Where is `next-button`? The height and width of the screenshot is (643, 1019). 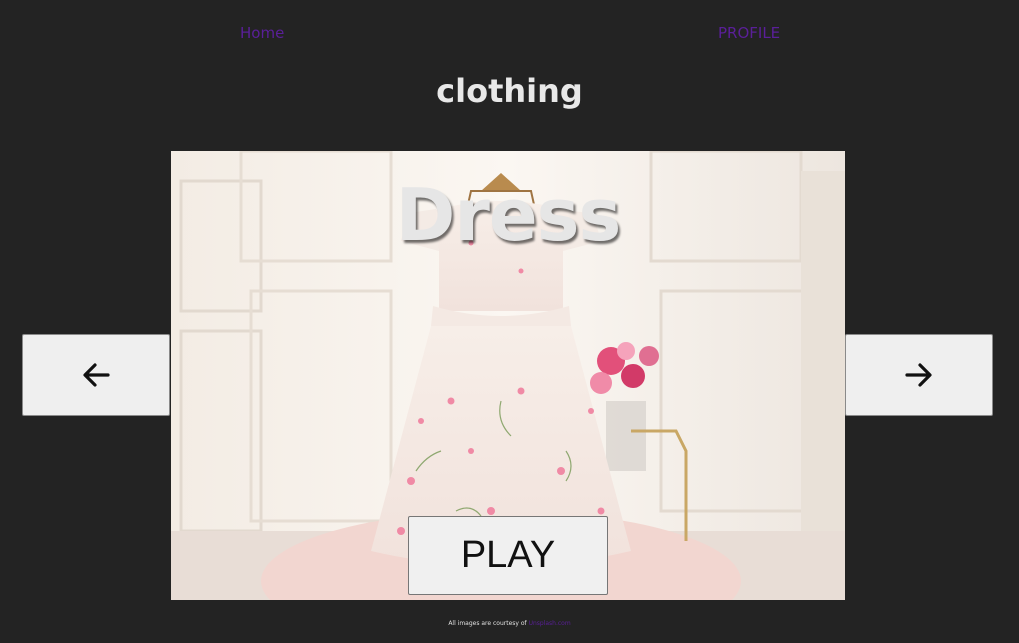
next-button is located at coordinates (919, 375).